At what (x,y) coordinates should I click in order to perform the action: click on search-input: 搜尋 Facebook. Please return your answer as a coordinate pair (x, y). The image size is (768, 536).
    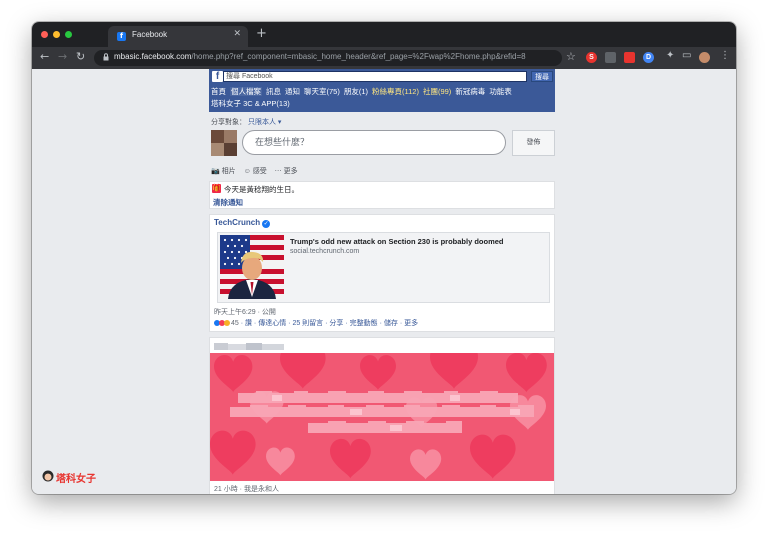
    Looking at the image, I should click on (375, 76).